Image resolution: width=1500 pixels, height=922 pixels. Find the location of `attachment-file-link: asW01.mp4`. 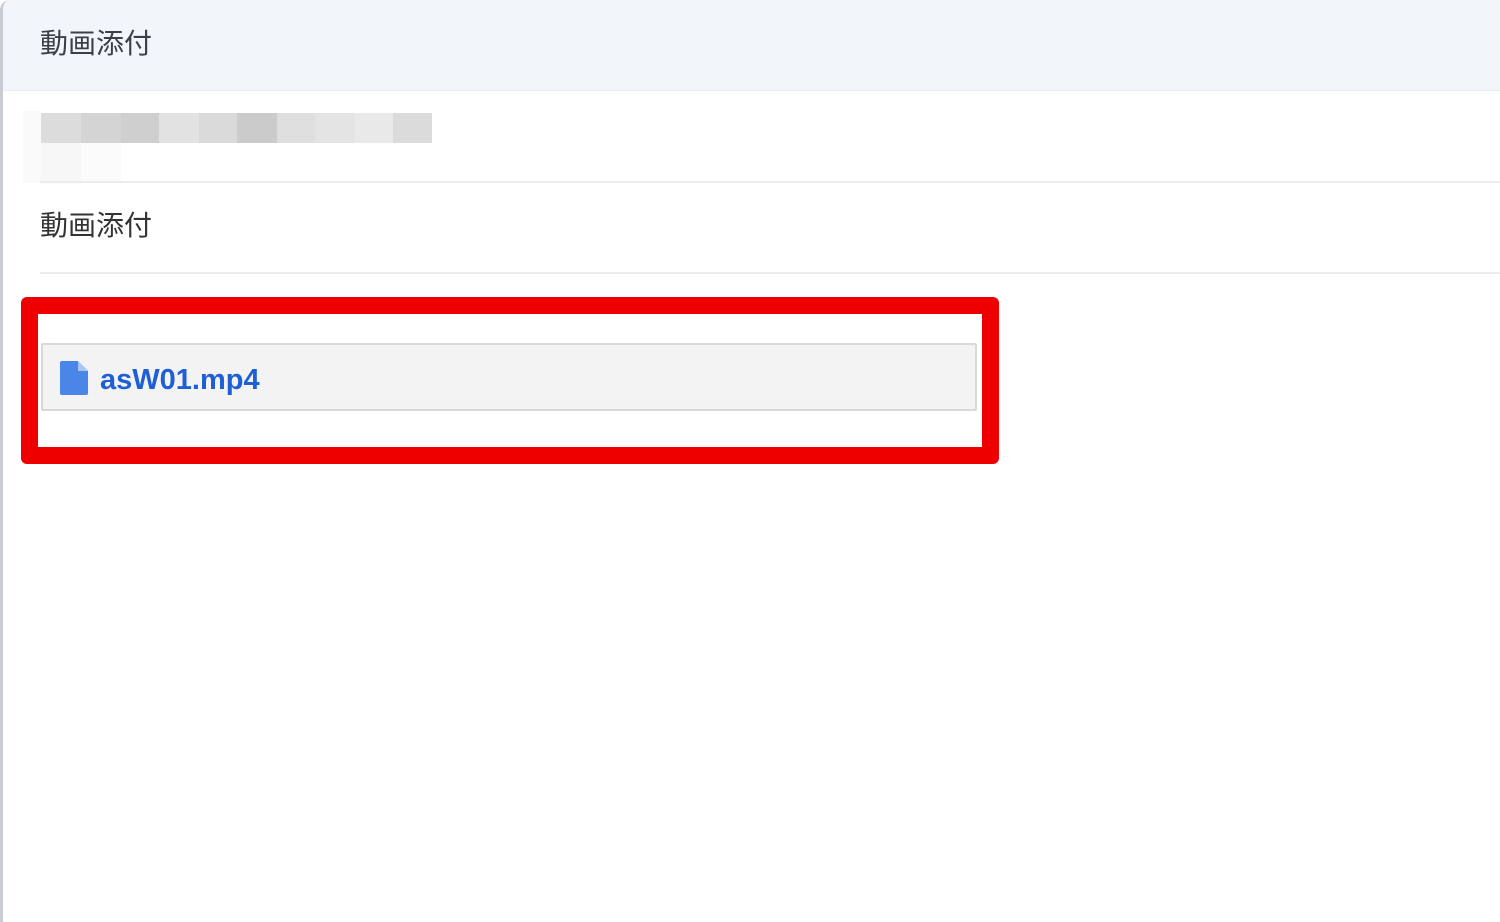

attachment-file-link: asW01.mp4 is located at coordinates (509, 377).